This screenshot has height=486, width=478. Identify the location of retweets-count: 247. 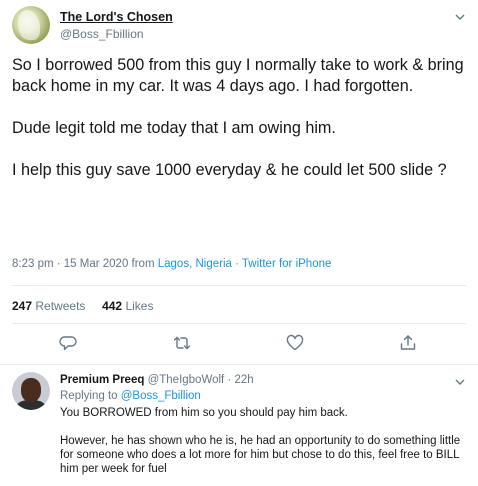
(22, 306).